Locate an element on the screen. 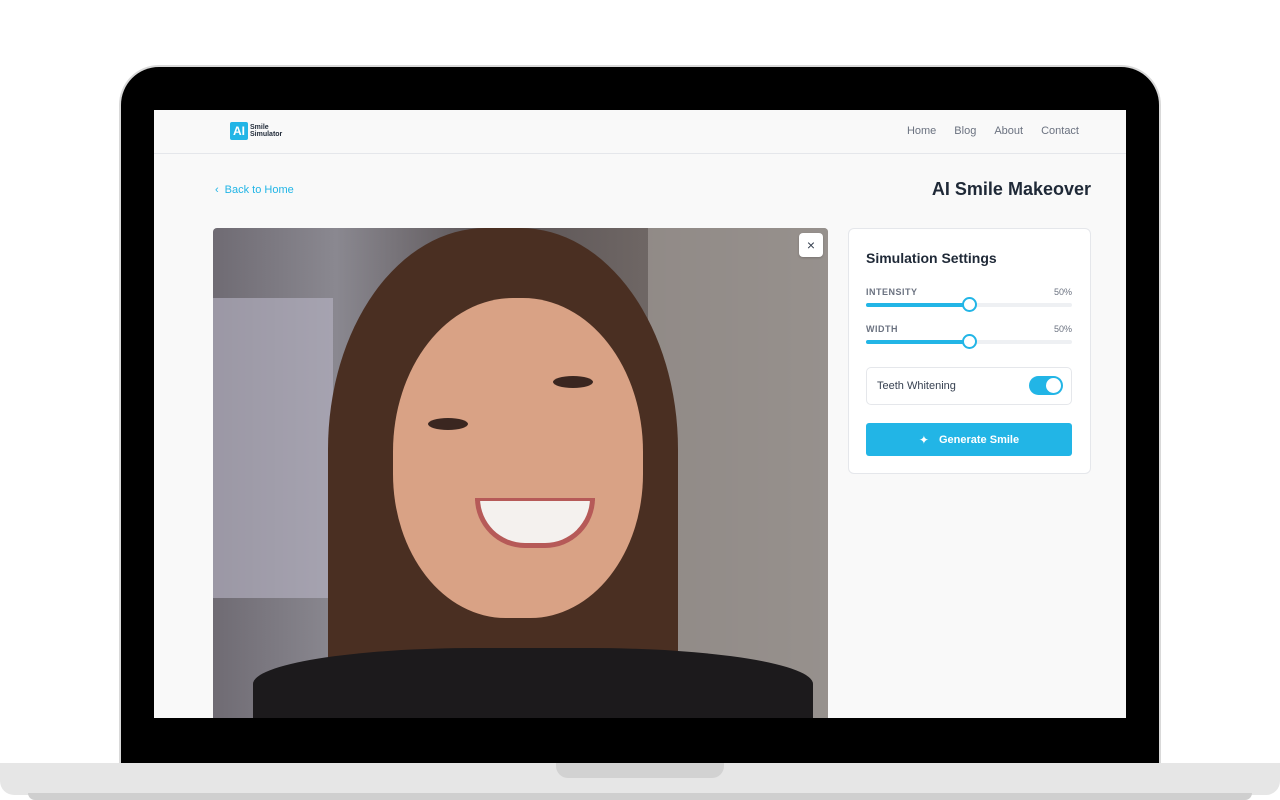 The width and height of the screenshot is (1280, 800). width-value: 50% is located at coordinates (1062, 329).